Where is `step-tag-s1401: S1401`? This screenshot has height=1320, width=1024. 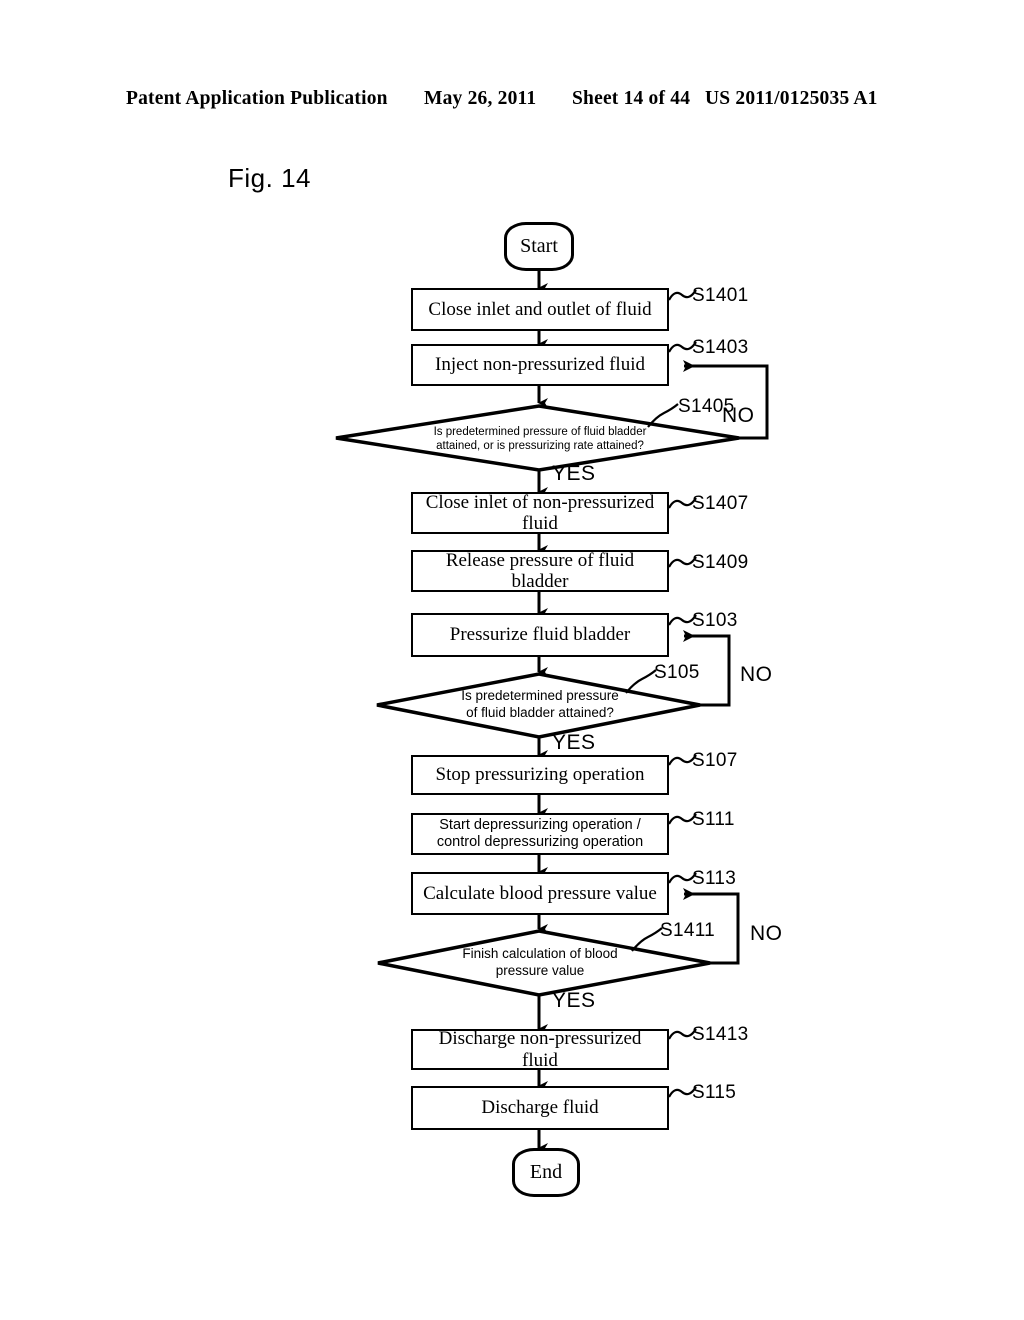 step-tag-s1401: S1401 is located at coordinates (720, 295).